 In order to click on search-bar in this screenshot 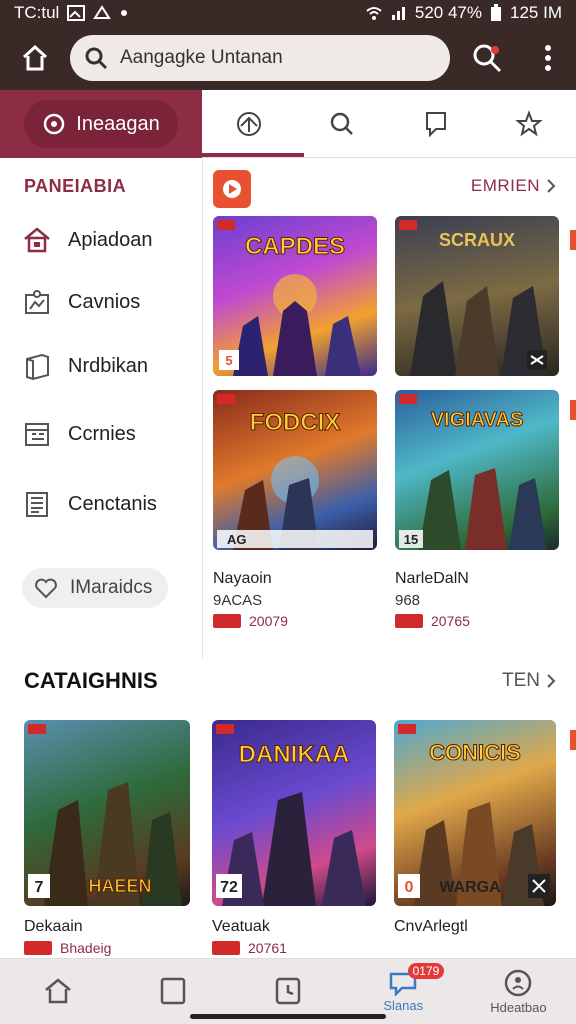, I will do `click(260, 58)`.